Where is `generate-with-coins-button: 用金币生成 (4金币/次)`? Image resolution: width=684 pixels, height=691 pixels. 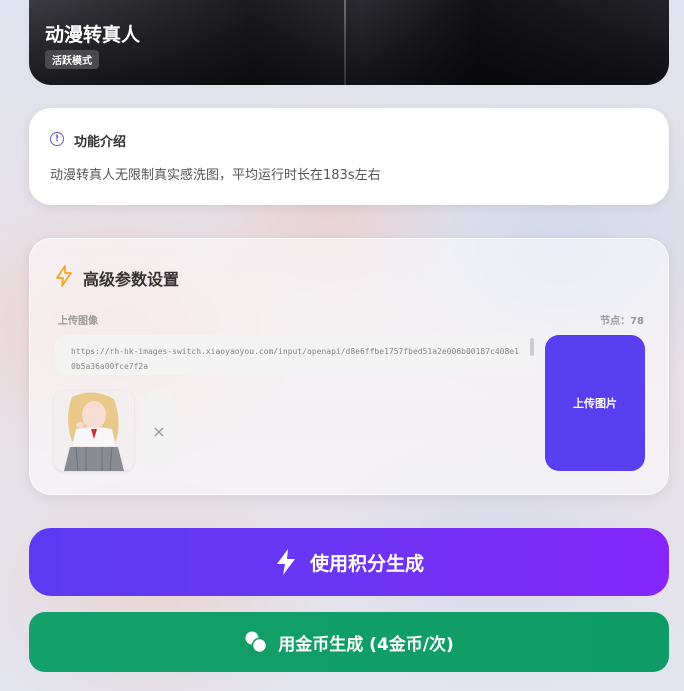
generate-with-coins-button: 用金币生成 (4金币/次) is located at coordinates (349, 642).